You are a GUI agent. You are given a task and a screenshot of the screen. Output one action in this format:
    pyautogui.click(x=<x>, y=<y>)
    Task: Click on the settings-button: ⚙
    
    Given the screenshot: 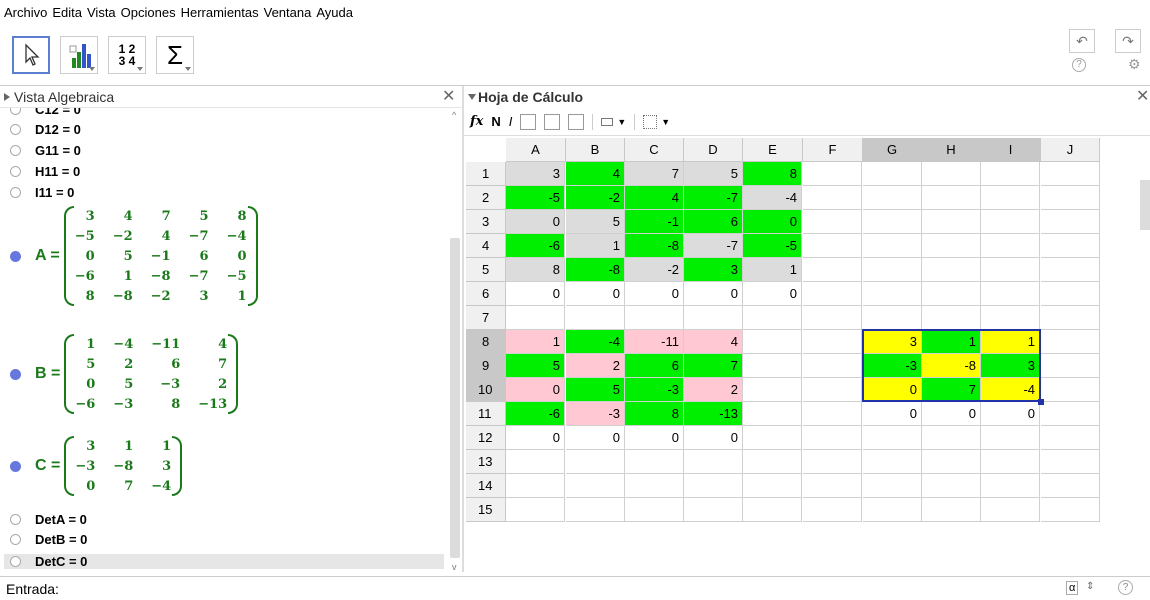 What is the action you would take?
    pyautogui.click(x=1134, y=64)
    